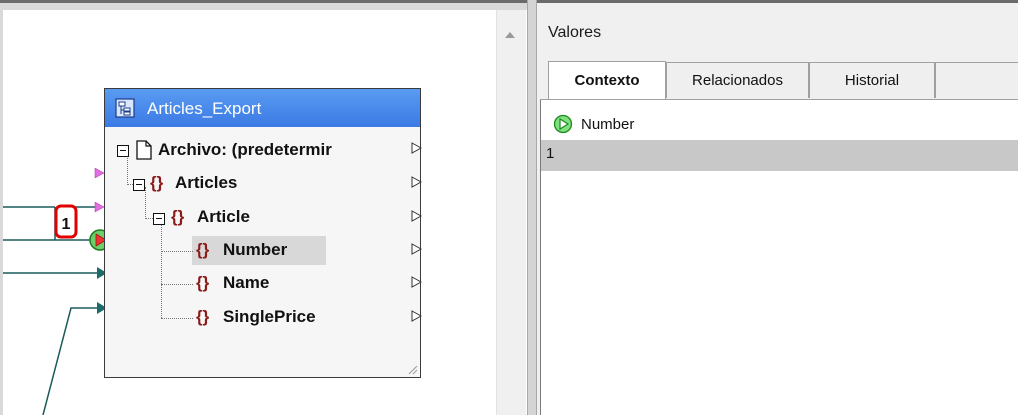 Image resolution: width=1018 pixels, height=415 pixels. Describe the element at coordinates (607, 80) in the screenshot. I see `tab-contexto: Contexto` at that location.